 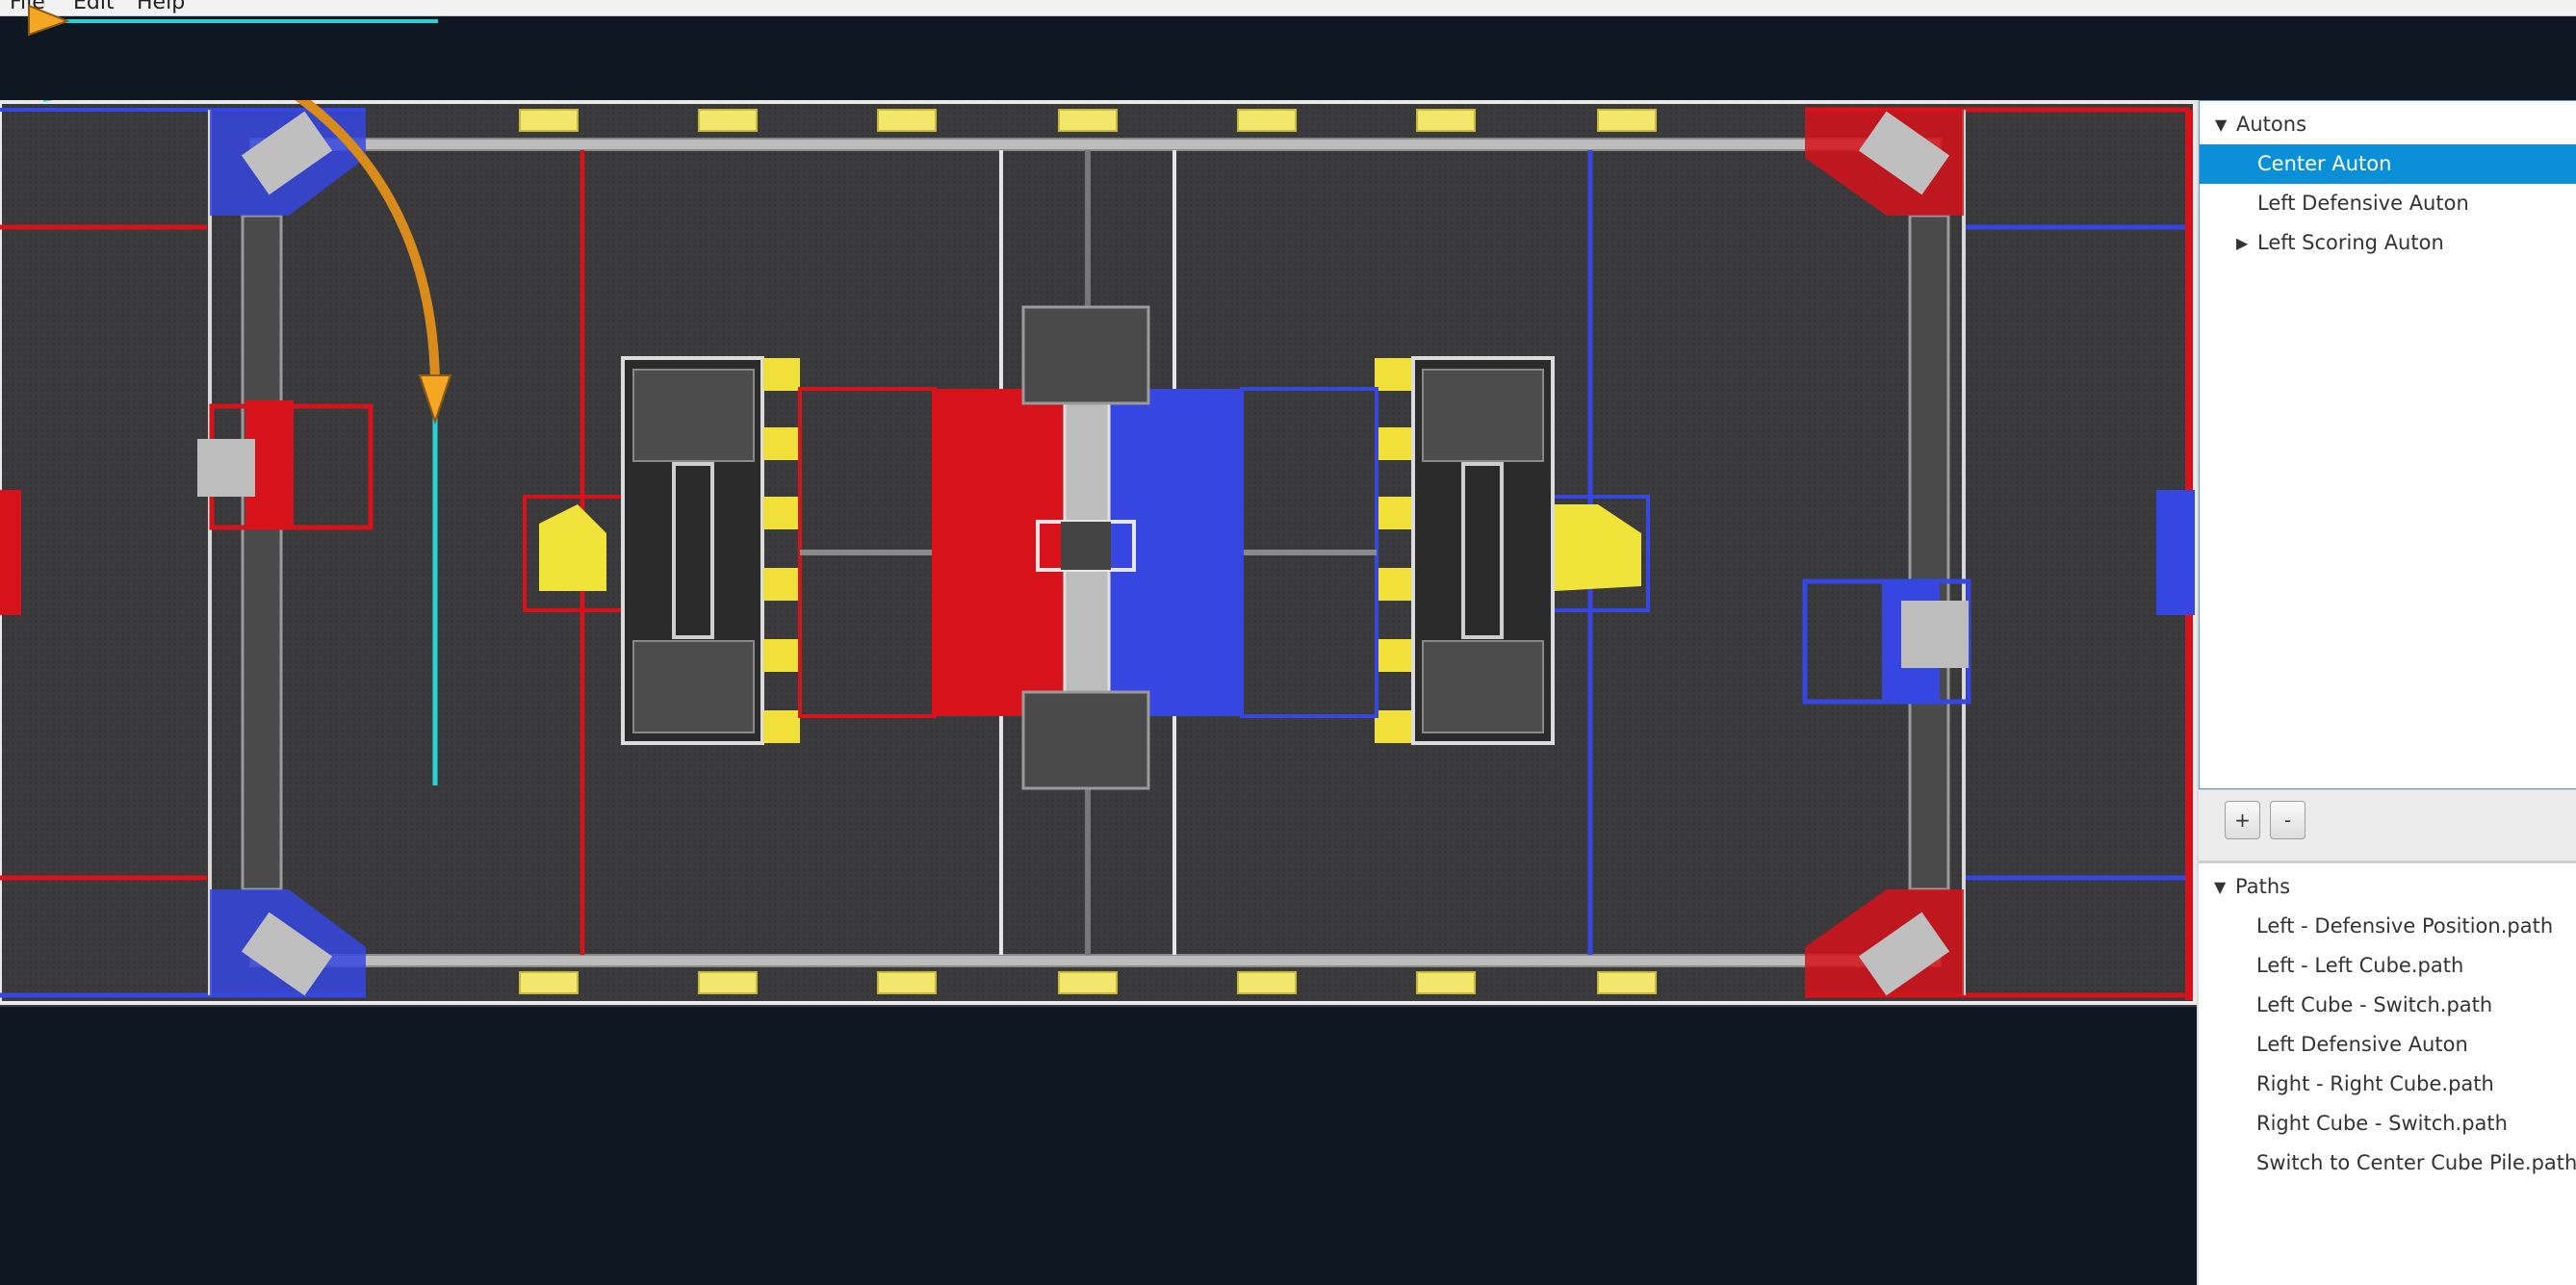 I want to click on tree-item-left-defensive-auton: Left Defensive Auton, so click(x=2388, y=204).